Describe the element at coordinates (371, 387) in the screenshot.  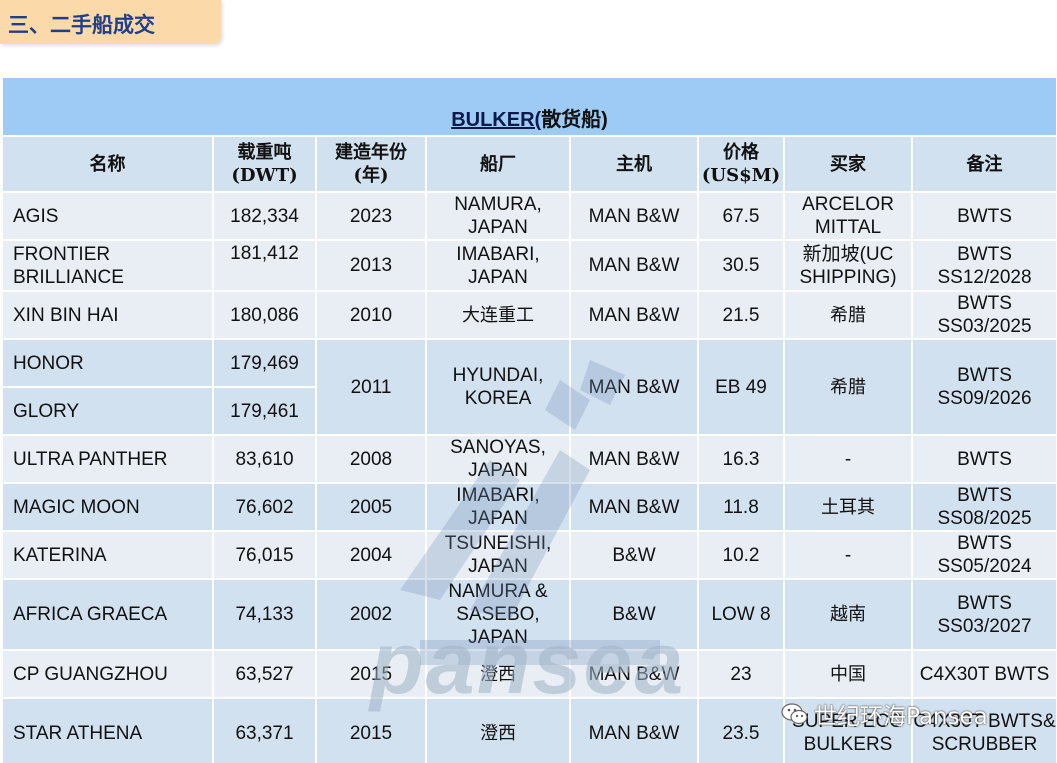
I see `cell-built: 2011` at that location.